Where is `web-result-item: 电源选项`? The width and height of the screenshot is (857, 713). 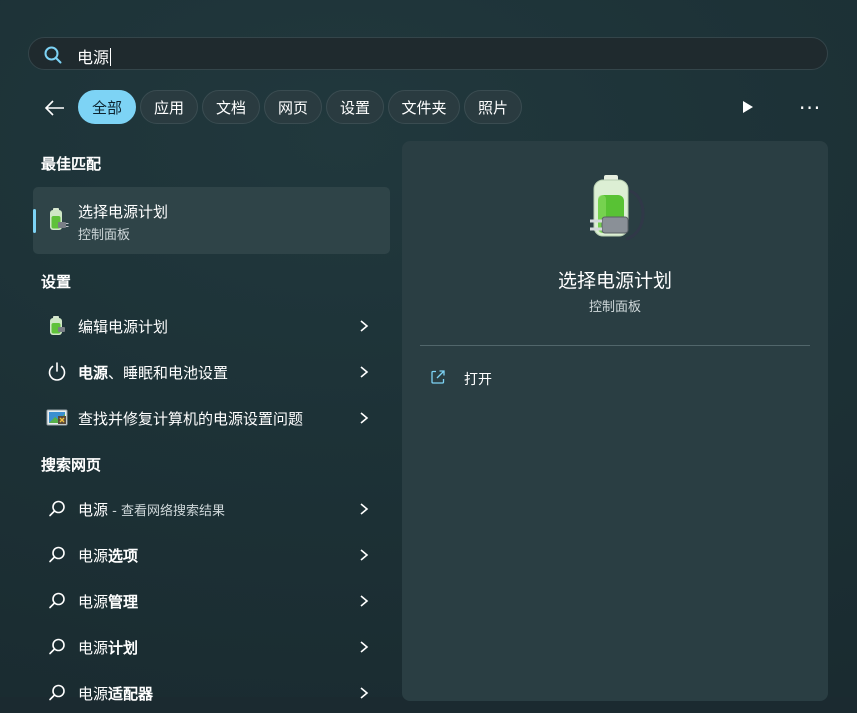 web-result-item: 电源选项 is located at coordinates (211, 555).